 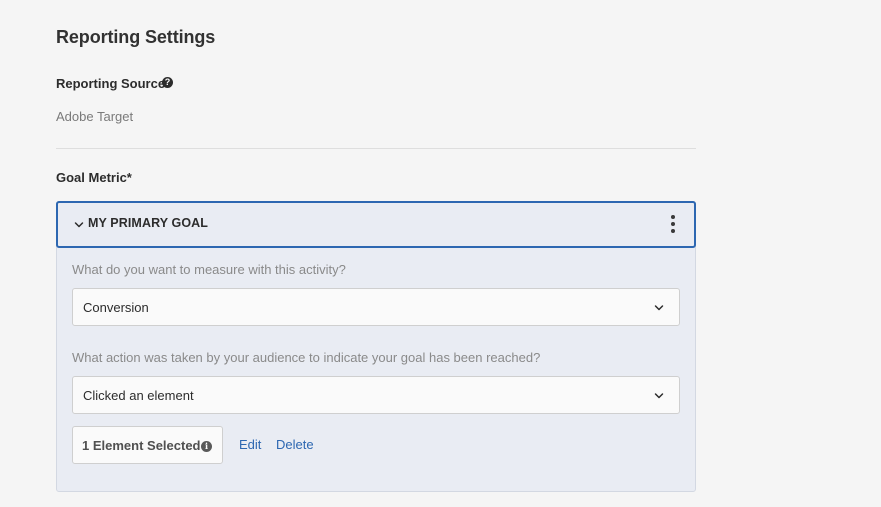 What do you see at coordinates (295, 444) in the screenshot?
I see `delete-link: Delete` at bounding box center [295, 444].